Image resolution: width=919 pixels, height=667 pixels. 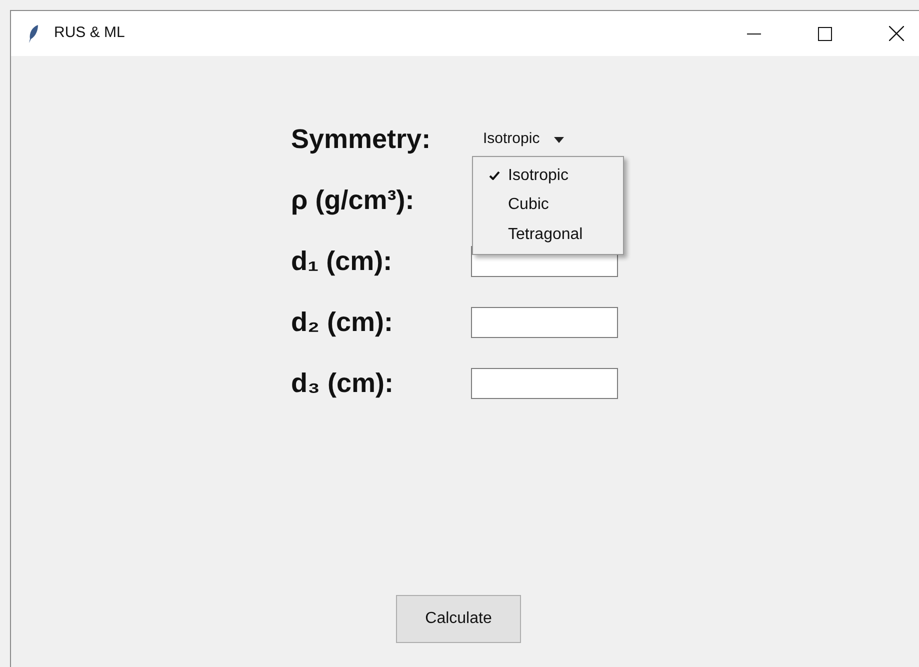 I want to click on window-title: RUS & ML, so click(x=89, y=33).